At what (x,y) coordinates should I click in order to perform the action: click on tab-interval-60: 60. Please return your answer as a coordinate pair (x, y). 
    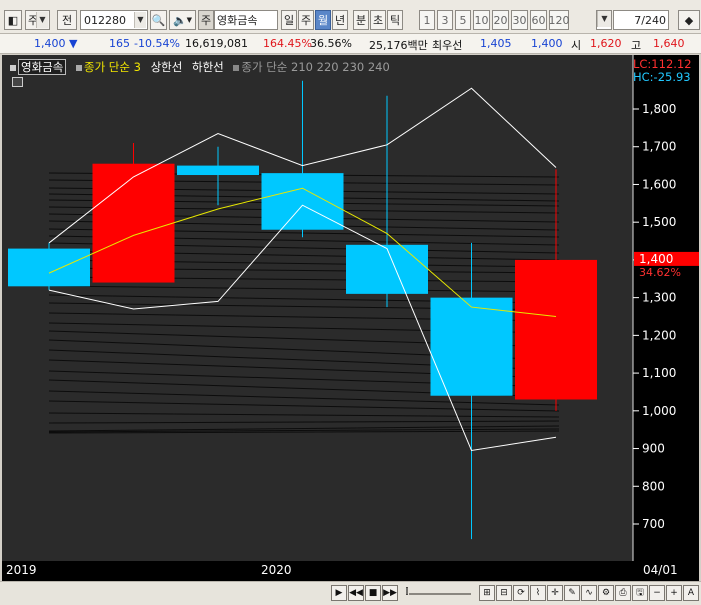
    Looking at the image, I should click on (538, 20).